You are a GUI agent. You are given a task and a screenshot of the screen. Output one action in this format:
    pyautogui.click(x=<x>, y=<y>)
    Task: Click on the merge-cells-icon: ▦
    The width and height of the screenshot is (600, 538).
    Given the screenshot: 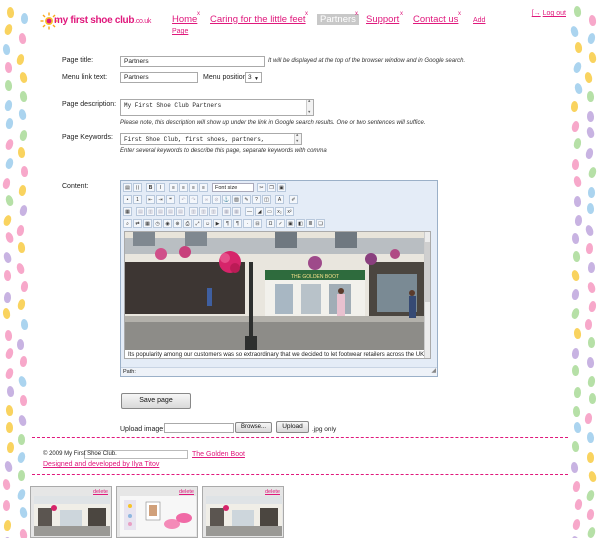 What is the action you would take?
    pyautogui.click(x=236, y=211)
    